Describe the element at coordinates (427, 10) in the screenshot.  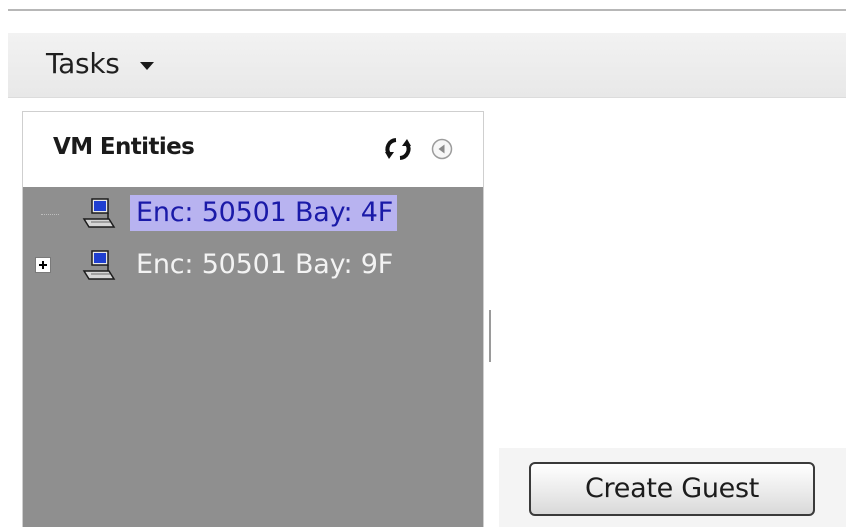
I see `top-divider` at that location.